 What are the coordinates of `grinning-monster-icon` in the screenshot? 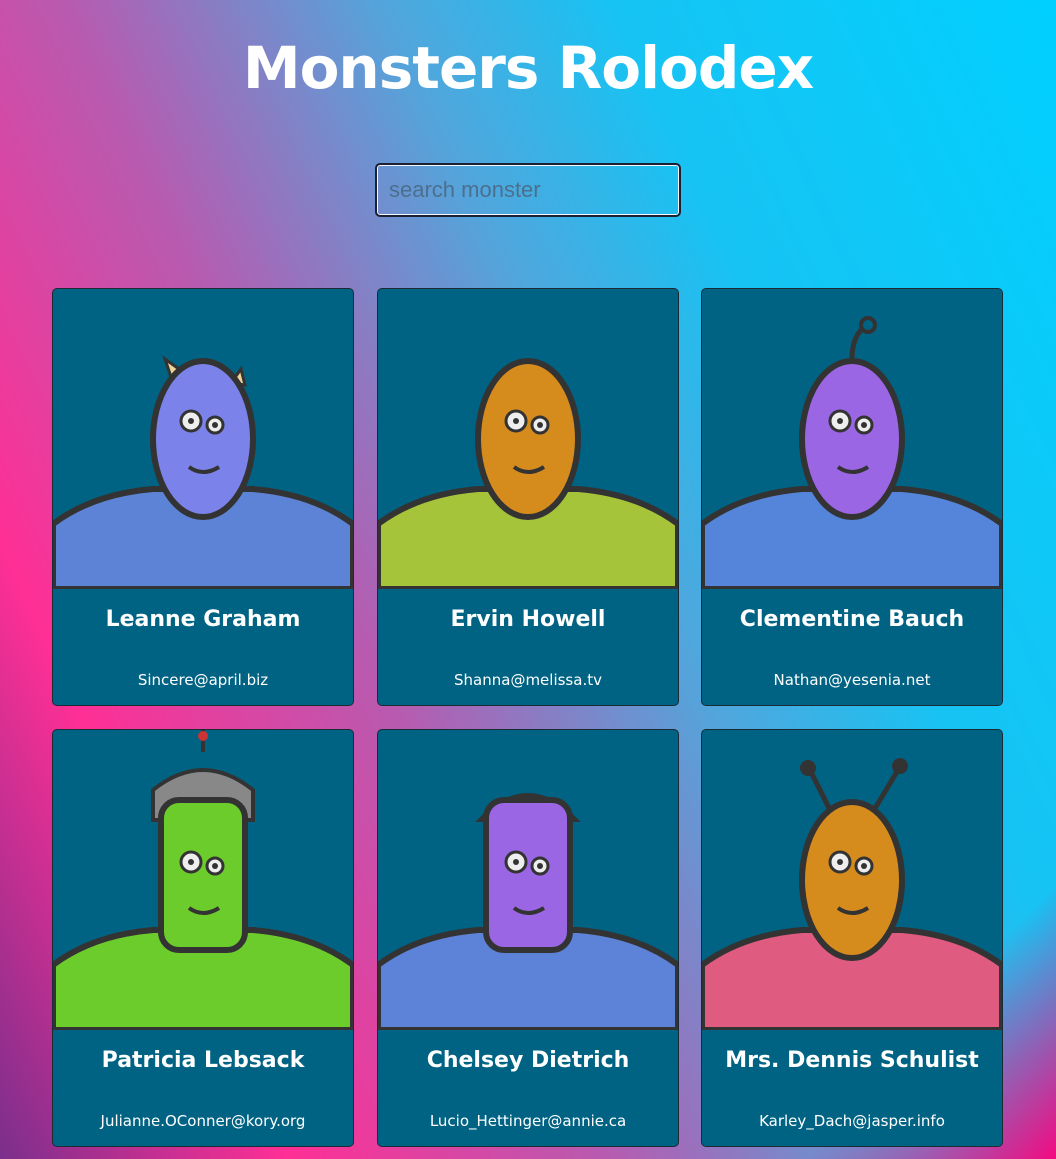 It's located at (528, 473).